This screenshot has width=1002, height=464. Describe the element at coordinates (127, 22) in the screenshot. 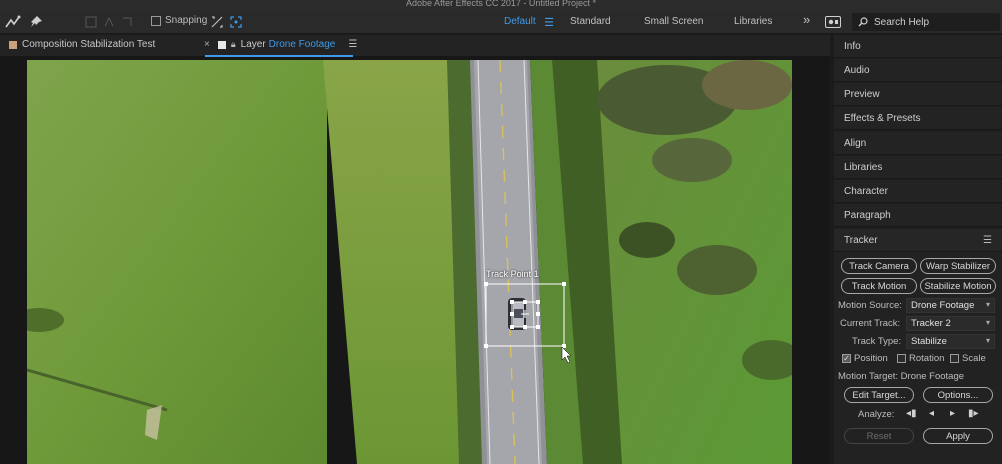

I see `bend-tool-icon` at that location.